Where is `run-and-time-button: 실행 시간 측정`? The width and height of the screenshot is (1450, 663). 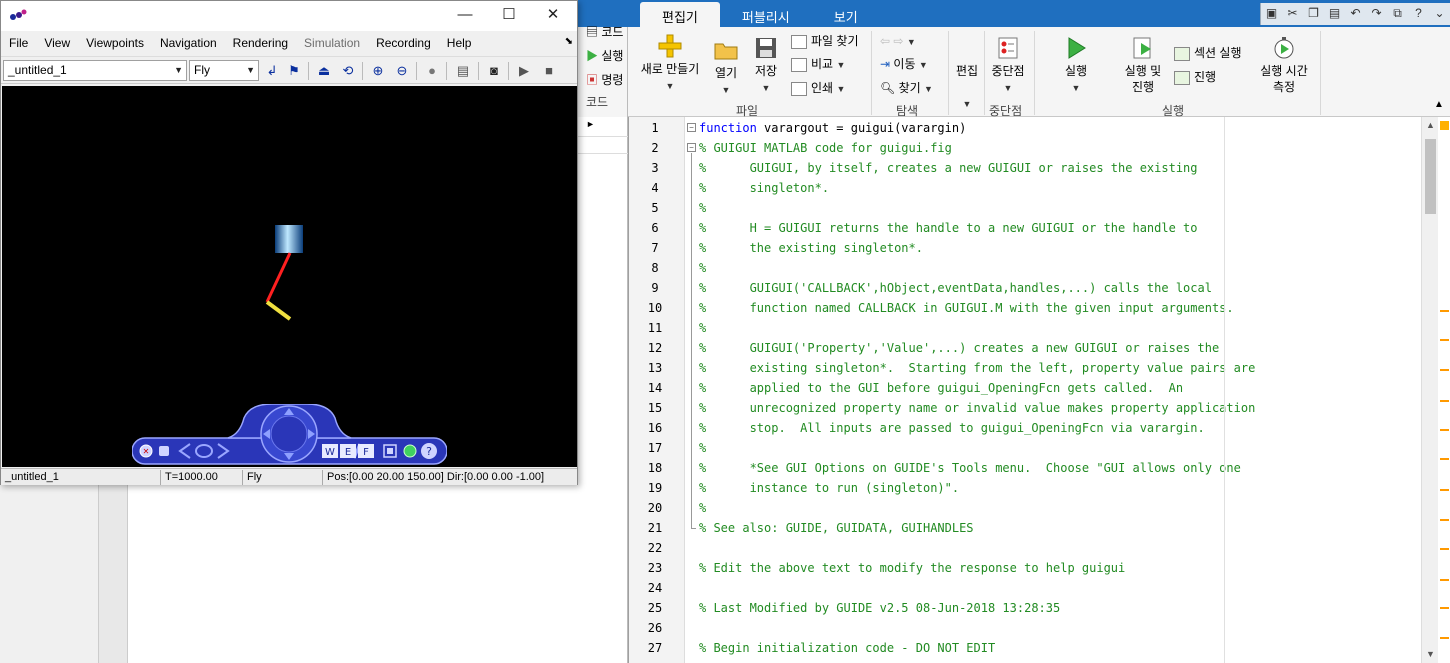
run-and-time-button: 실행 시간 측정 is located at coordinates (1284, 65).